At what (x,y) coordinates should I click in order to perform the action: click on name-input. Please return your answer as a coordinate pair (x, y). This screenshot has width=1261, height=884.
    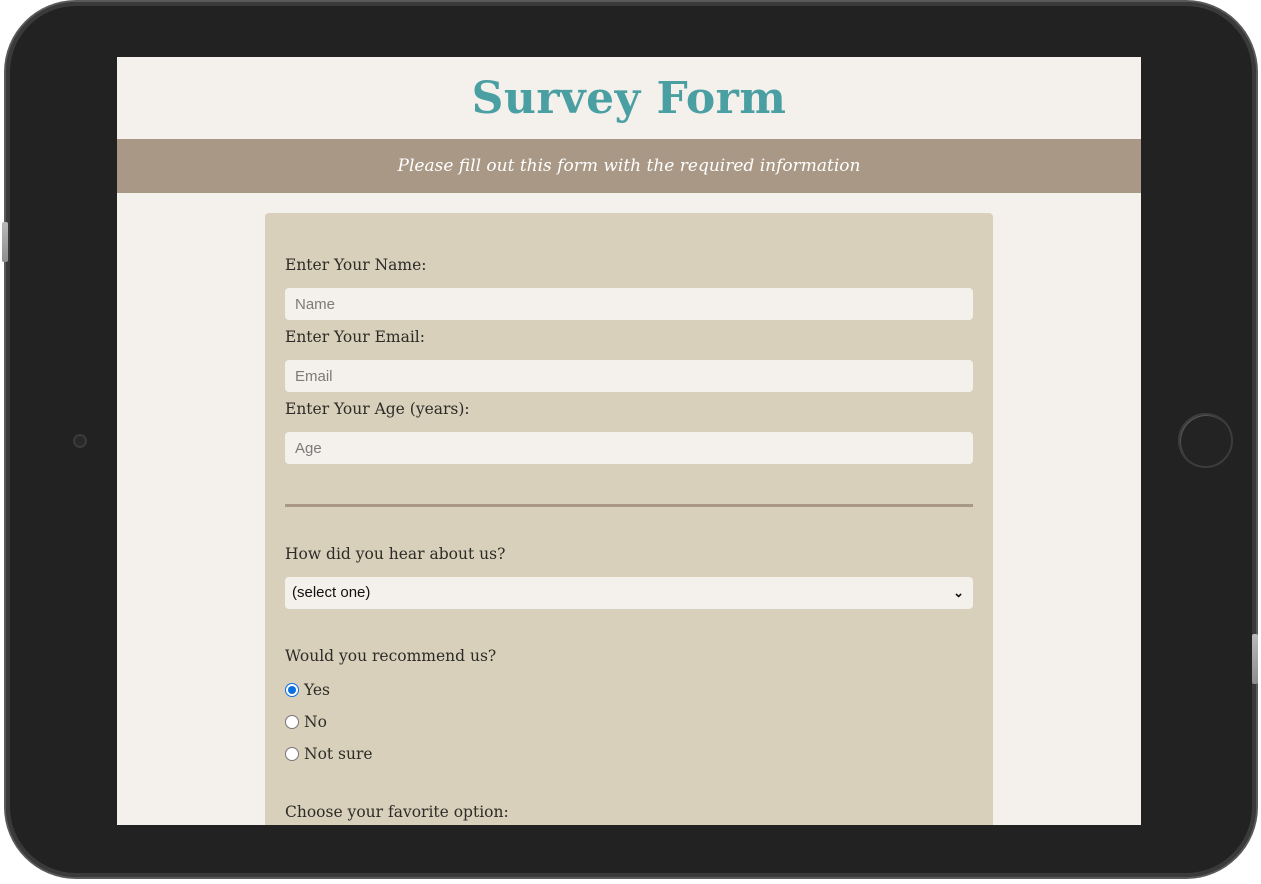
    Looking at the image, I should click on (629, 304).